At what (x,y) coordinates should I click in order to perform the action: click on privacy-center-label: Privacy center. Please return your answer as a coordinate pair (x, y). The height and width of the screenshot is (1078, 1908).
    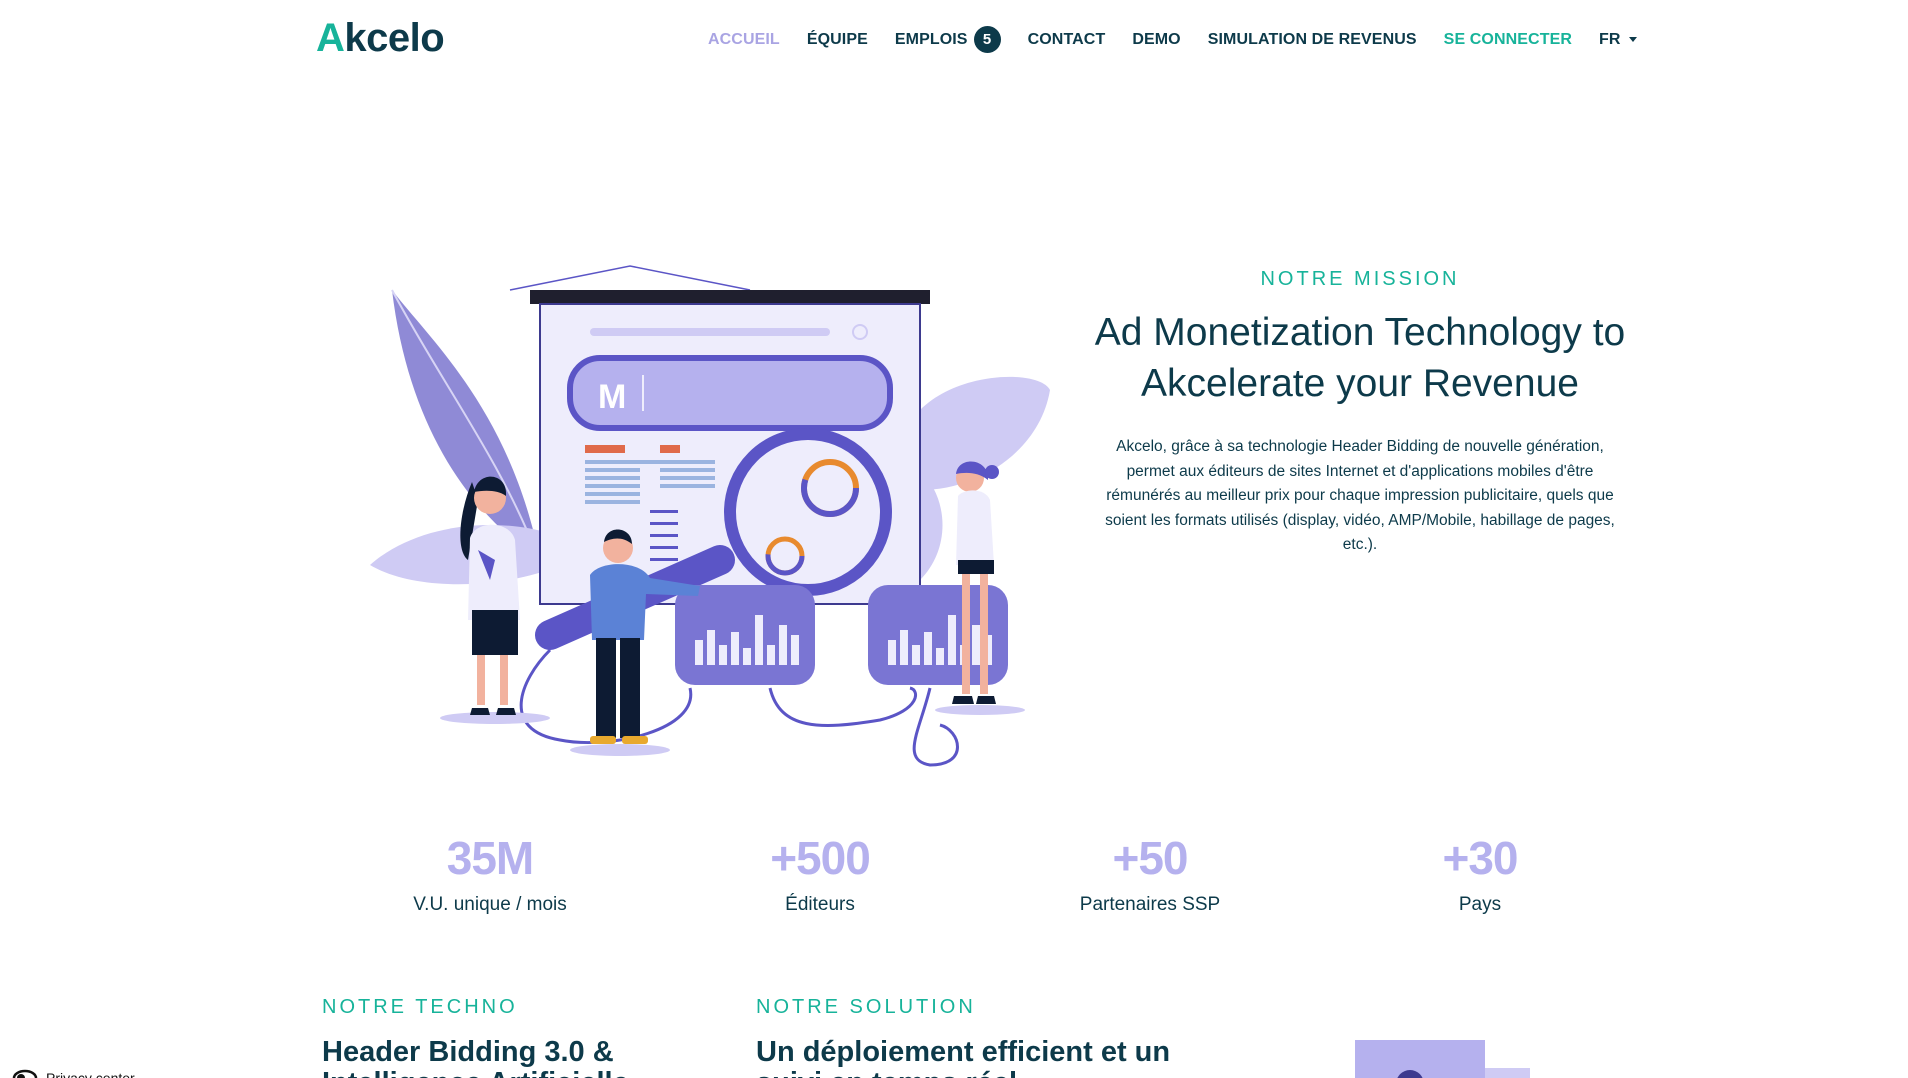
    Looking at the image, I should click on (90, 1074).